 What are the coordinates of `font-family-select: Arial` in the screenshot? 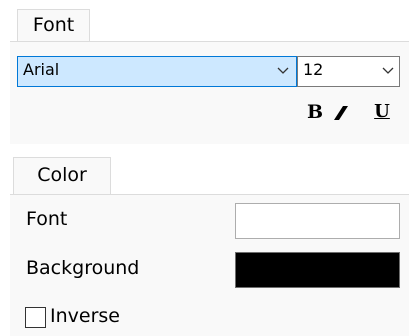 It's located at (157, 71).